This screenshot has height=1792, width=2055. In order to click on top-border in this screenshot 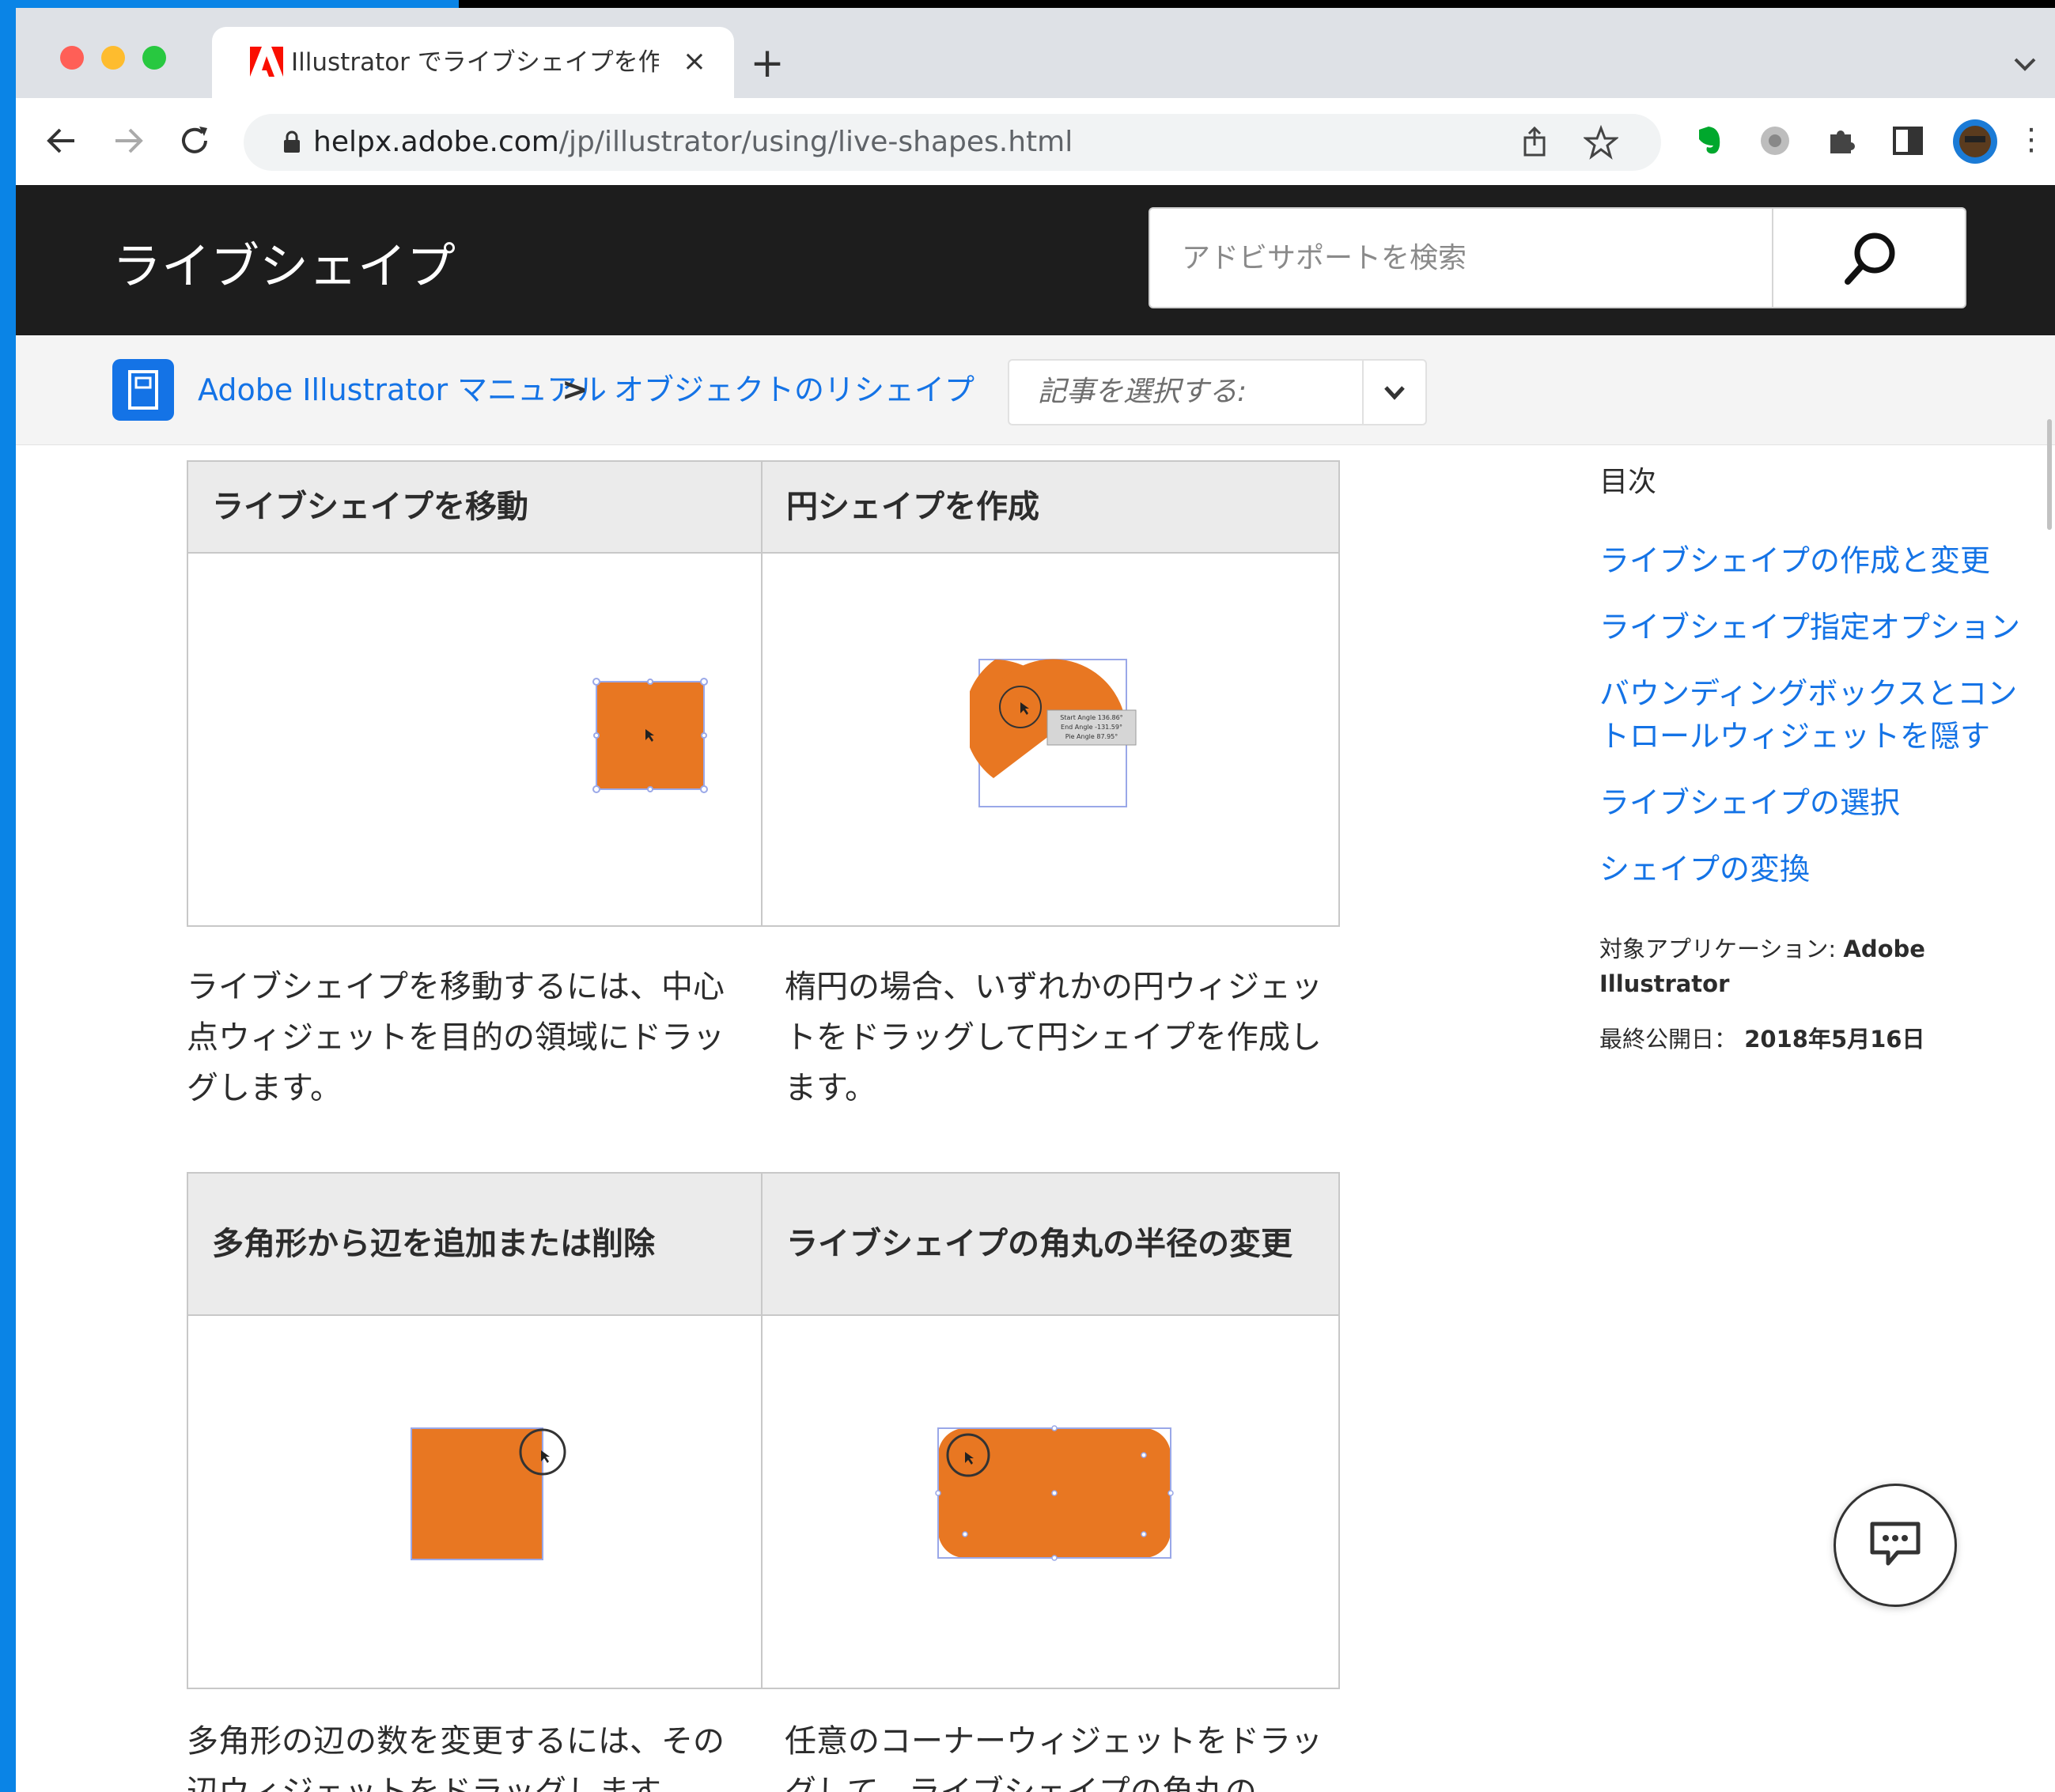, I will do `click(1257, 4)`.